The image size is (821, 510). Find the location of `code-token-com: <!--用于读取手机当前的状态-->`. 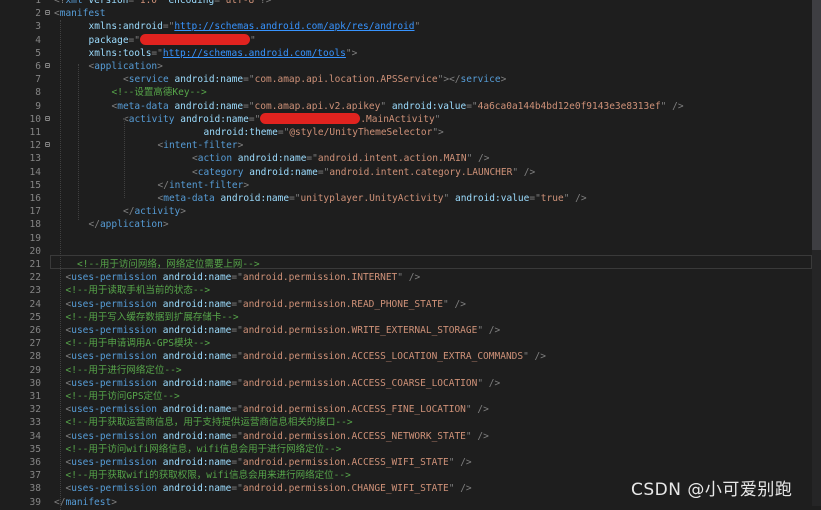

code-token-com: <!--用于读取手机当前的状态--> is located at coordinates (138, 291).